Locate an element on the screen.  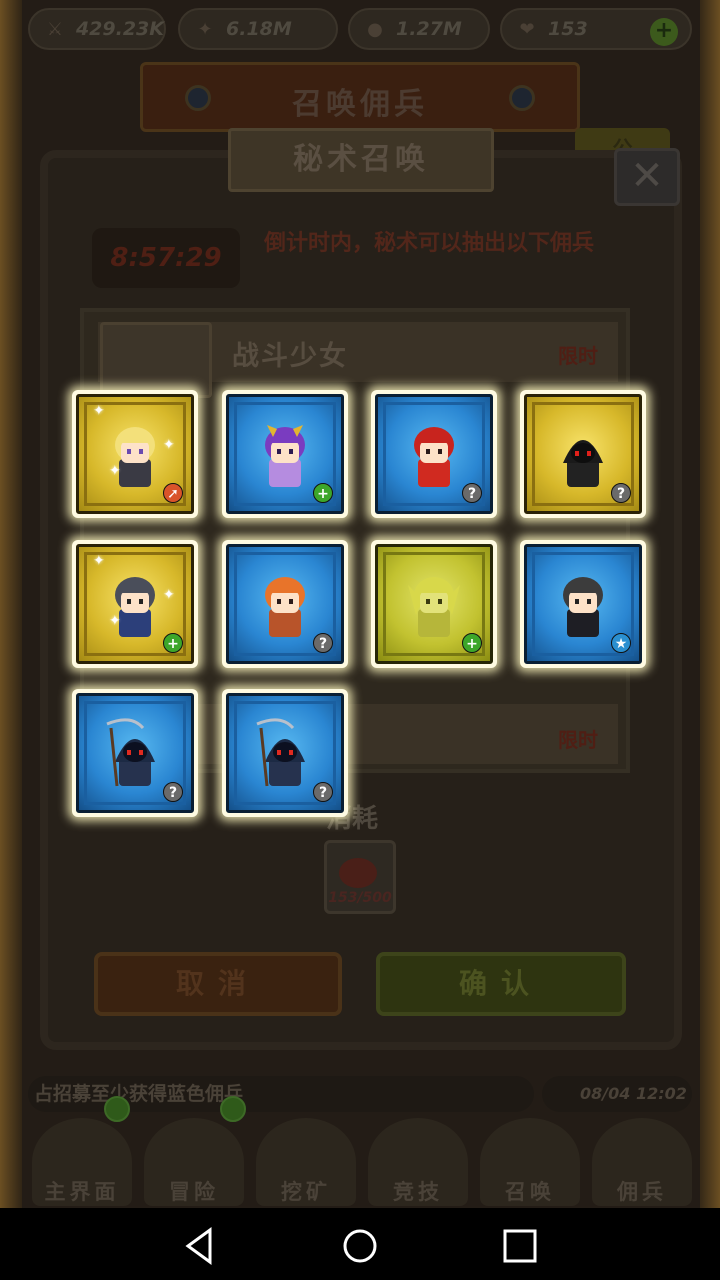
meat-icon: ❤ is located at coordinates (527, 29).